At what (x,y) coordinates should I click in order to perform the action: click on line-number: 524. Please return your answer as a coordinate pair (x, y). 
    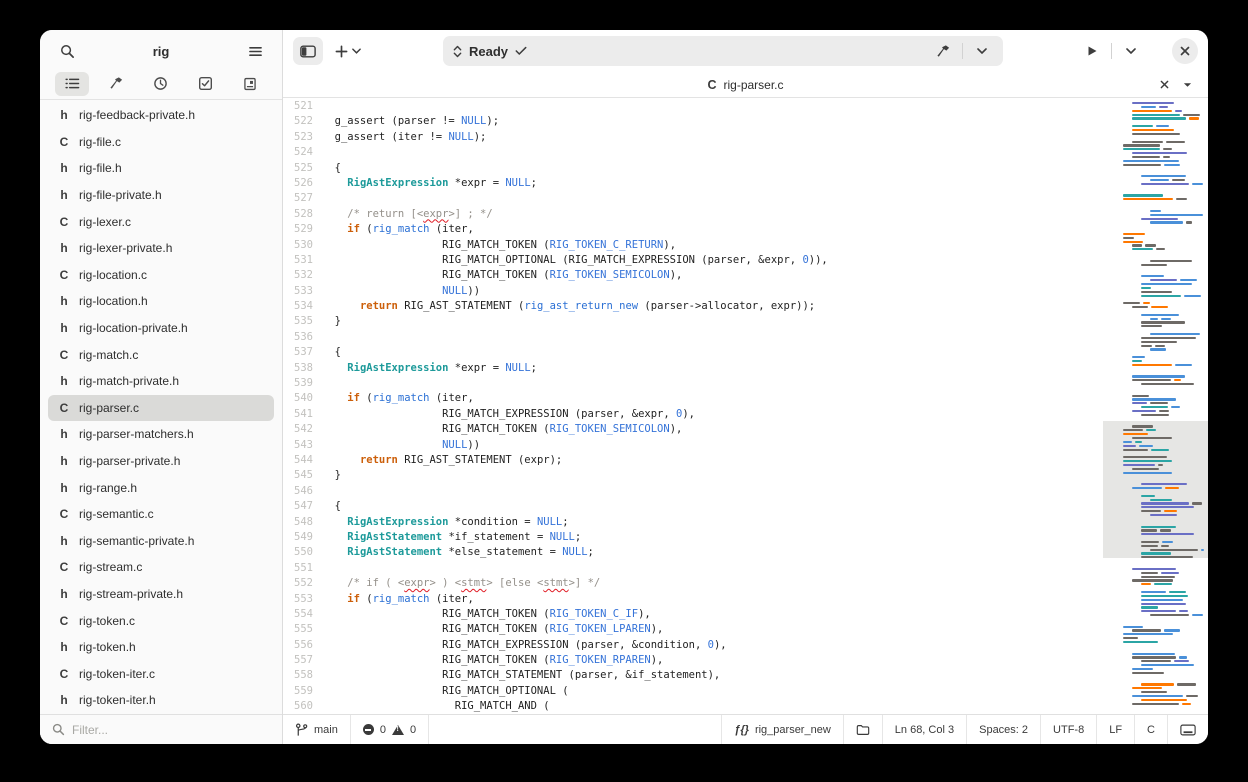
    Looking at the image, I should click on (298, 152).